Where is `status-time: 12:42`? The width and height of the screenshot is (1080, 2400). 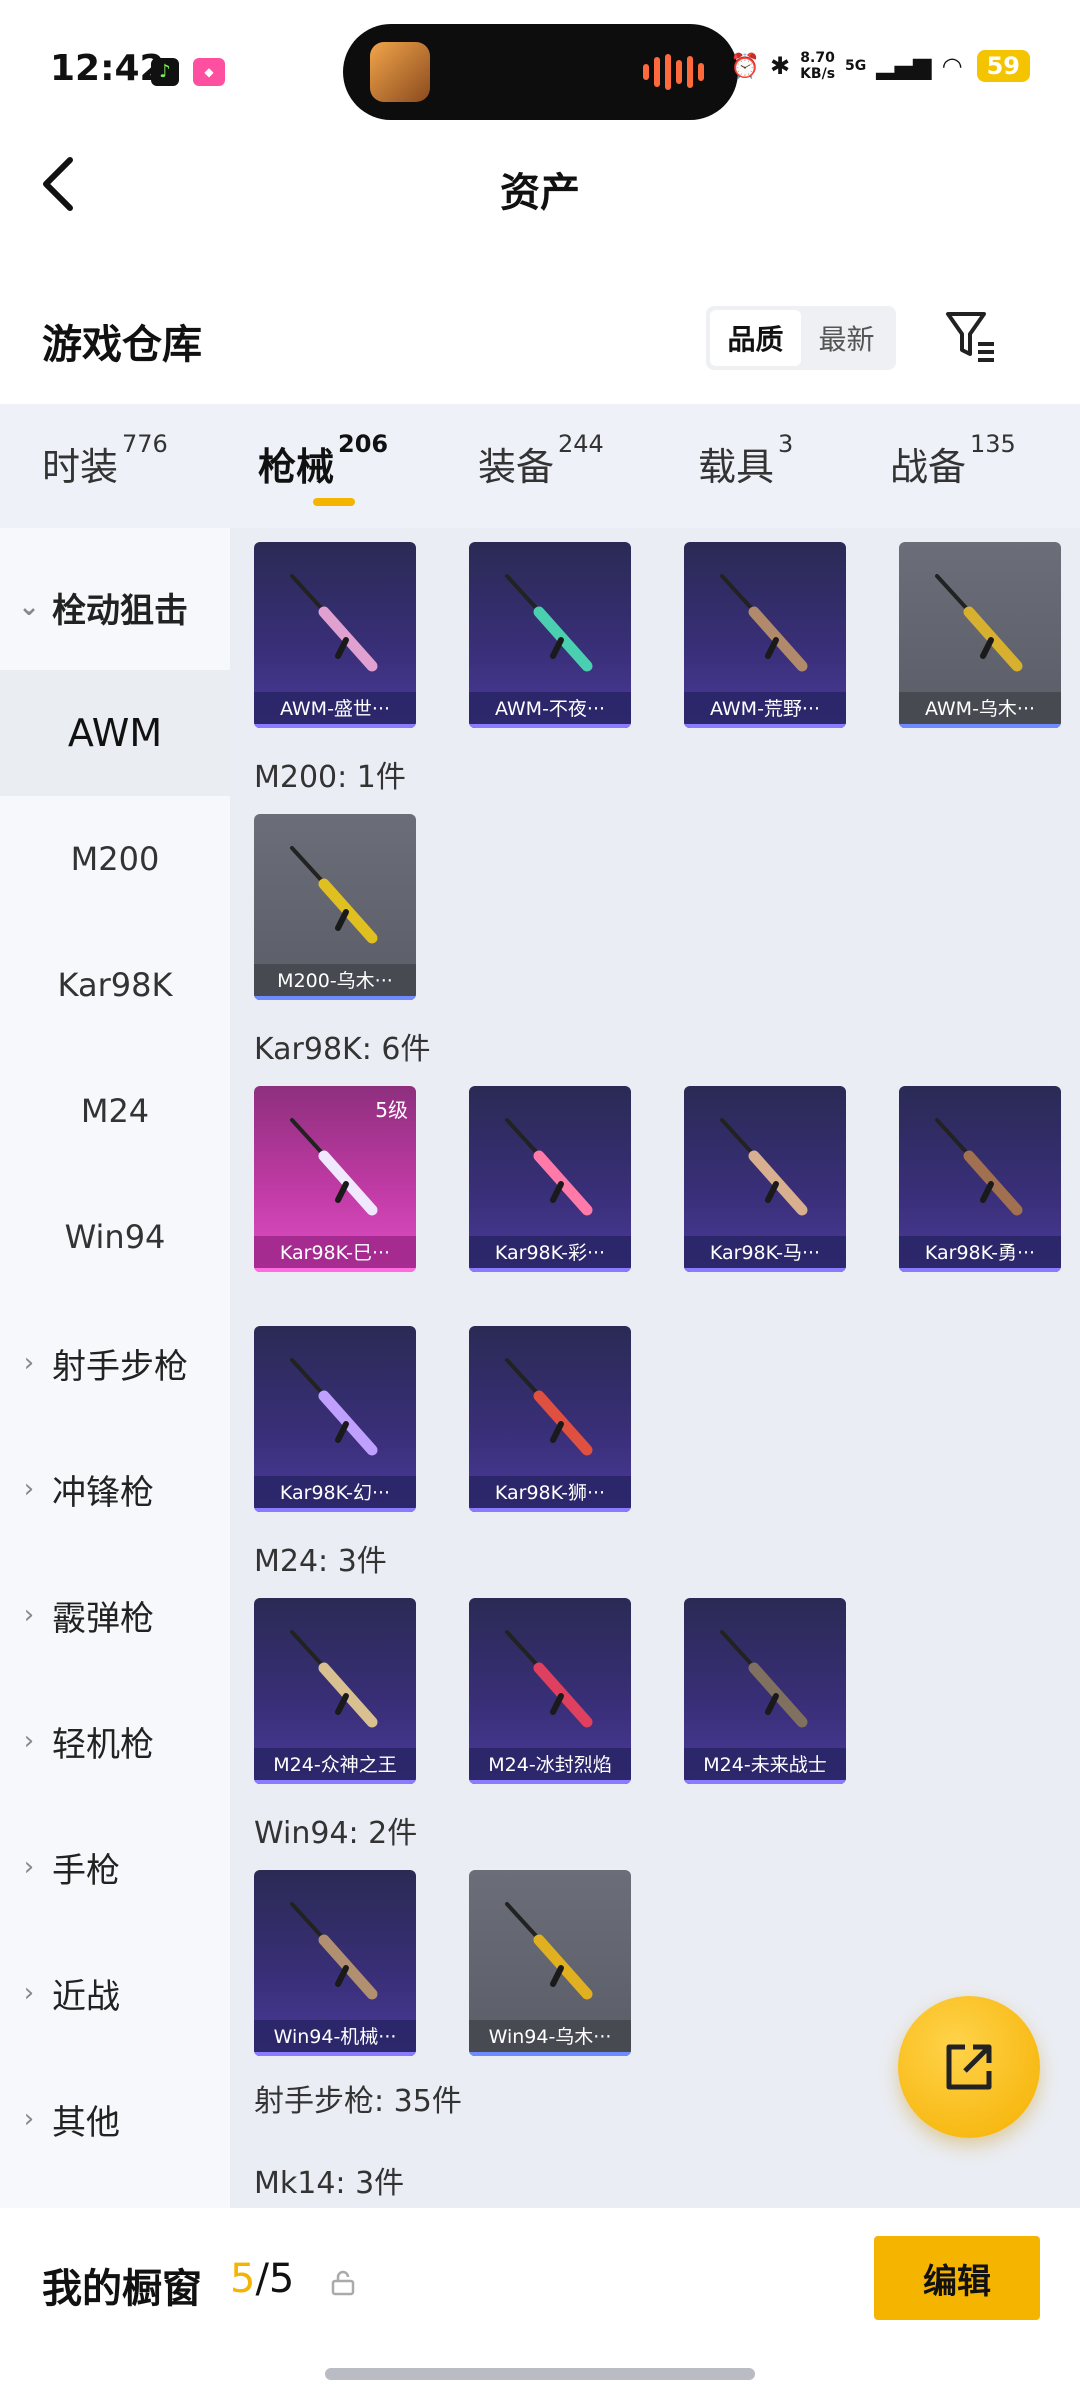 status-time: 12:42 is located at coordinates (107, 68).